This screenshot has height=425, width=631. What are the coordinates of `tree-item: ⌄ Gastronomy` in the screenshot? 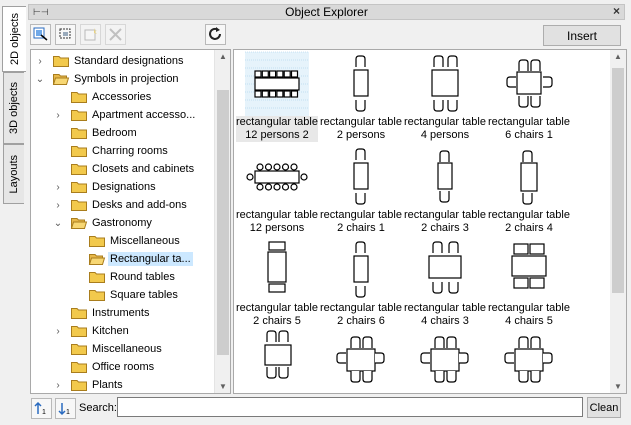 It's located at (104, 223).